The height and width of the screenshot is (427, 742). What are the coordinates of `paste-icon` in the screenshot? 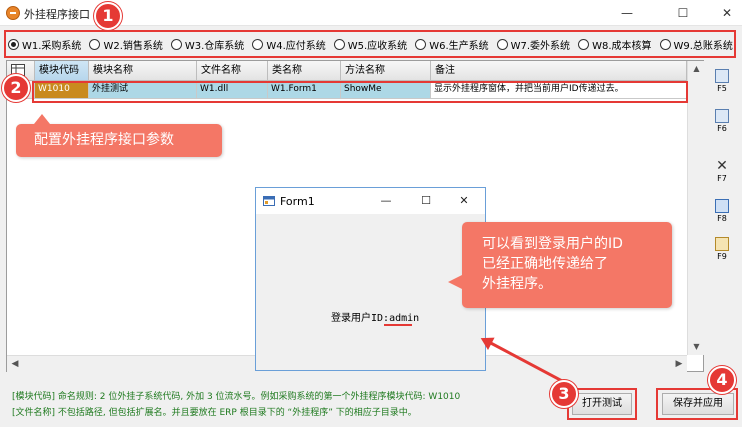 It's located at (722, 244).